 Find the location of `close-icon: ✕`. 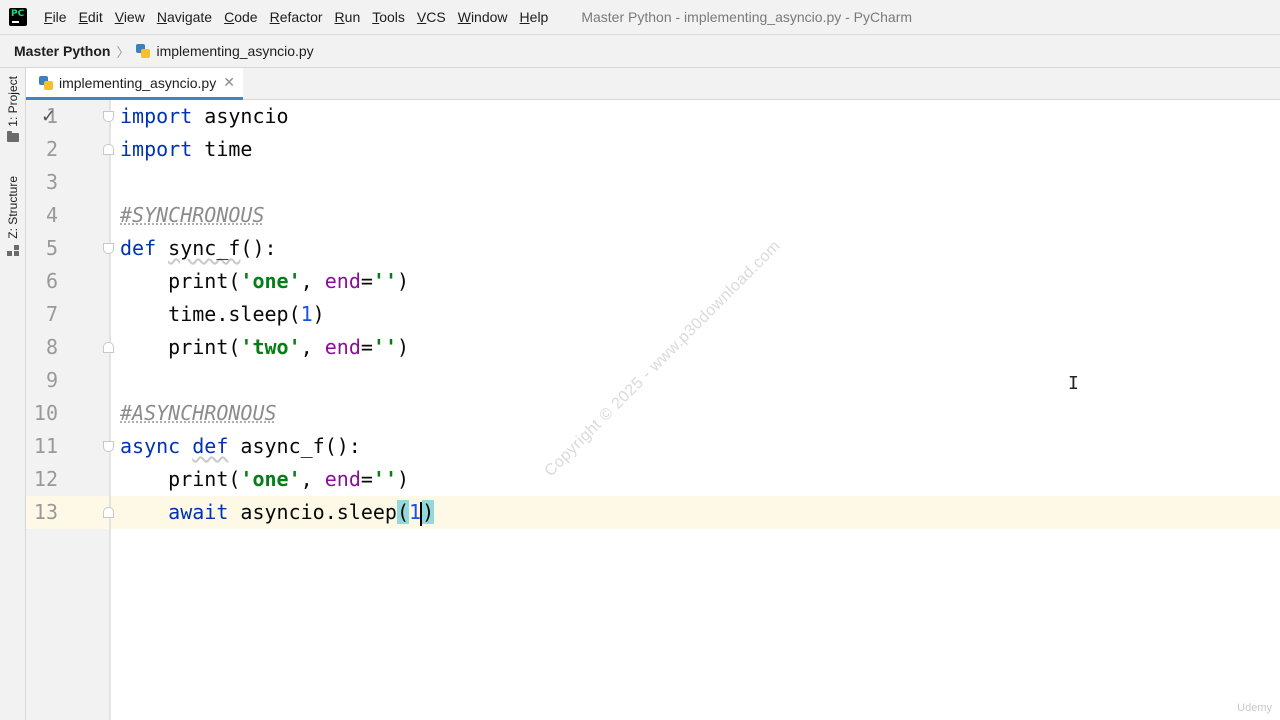

close-icon: ✕ is located at coordinates (229, 82).